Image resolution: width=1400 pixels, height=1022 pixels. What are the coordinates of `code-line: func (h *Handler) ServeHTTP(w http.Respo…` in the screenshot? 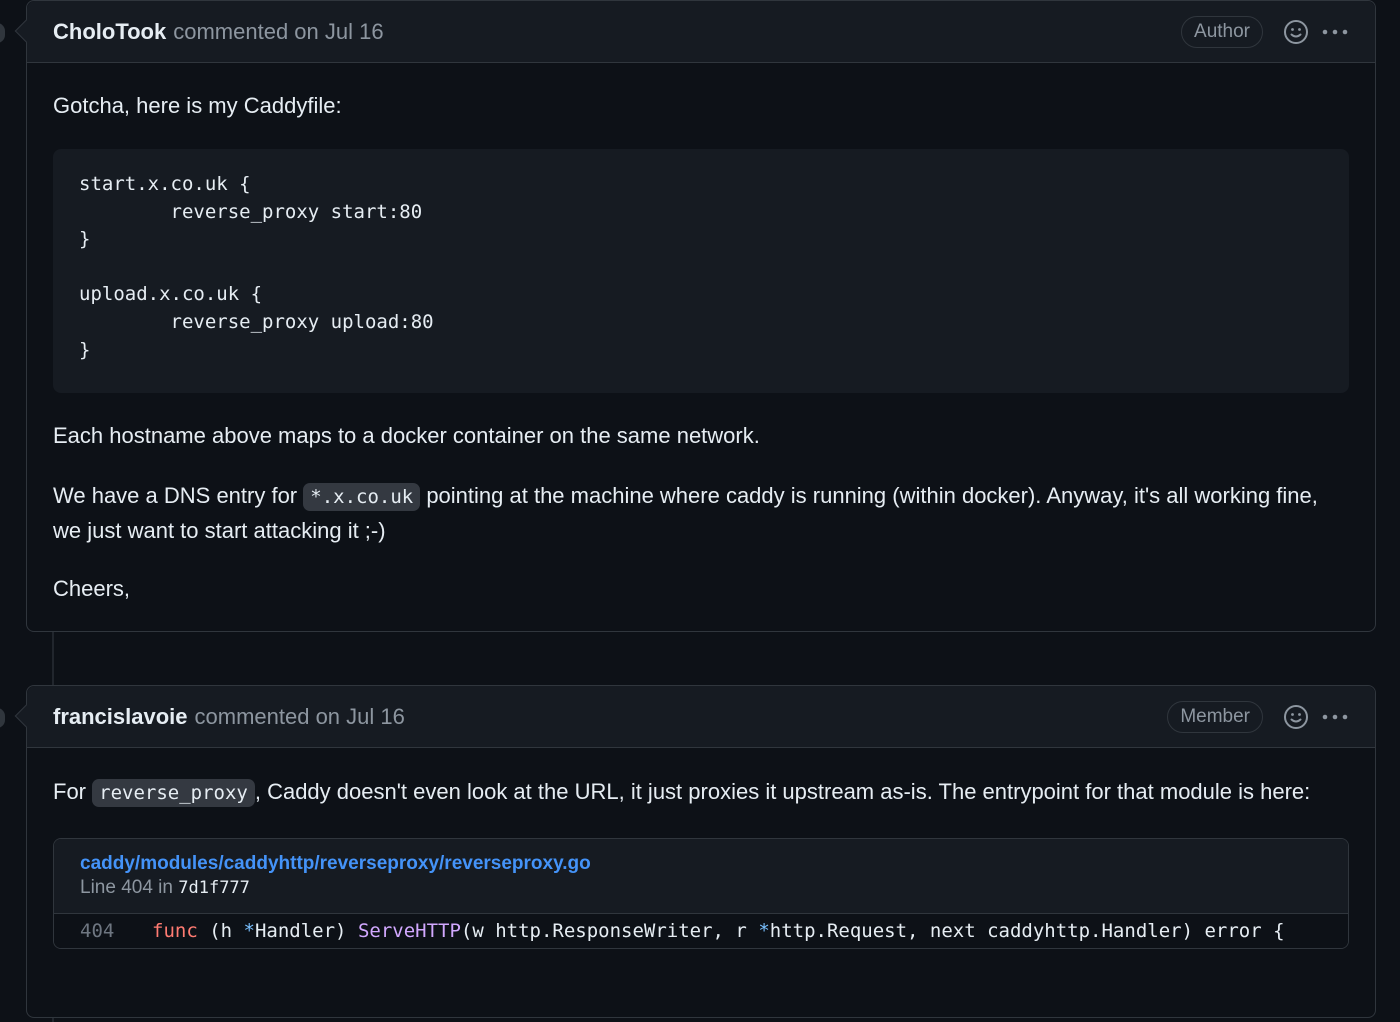 It's located at (718, 931).